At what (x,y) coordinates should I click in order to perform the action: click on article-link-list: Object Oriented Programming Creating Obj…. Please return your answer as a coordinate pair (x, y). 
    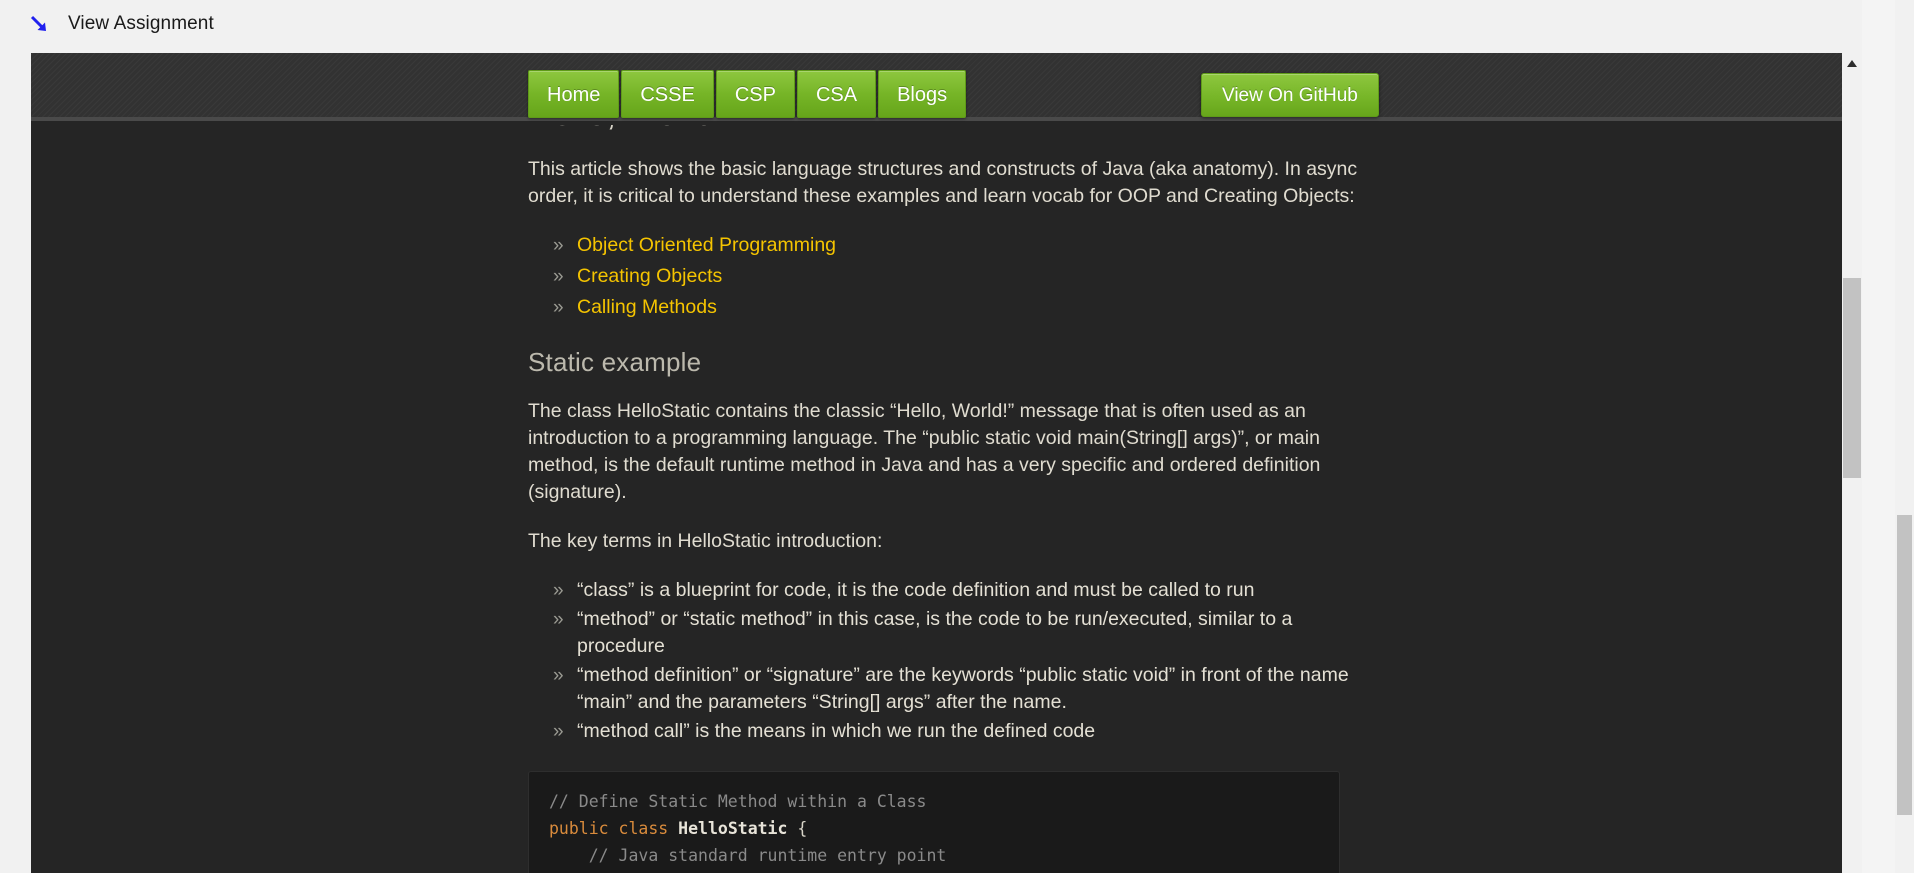
    Looking at the image, I should click on (953, 276).